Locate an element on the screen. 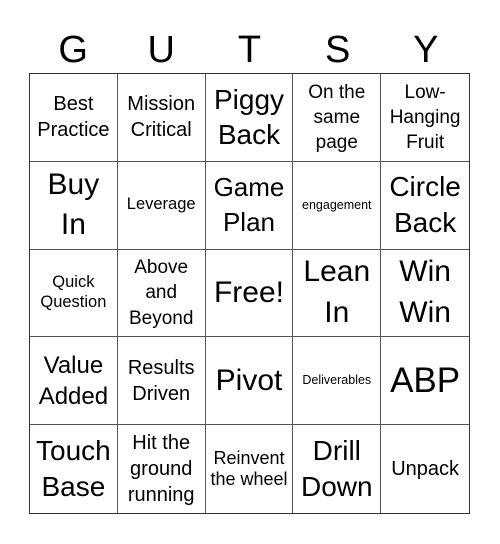  header-letter-u: U is located at coordinates (161, 50).